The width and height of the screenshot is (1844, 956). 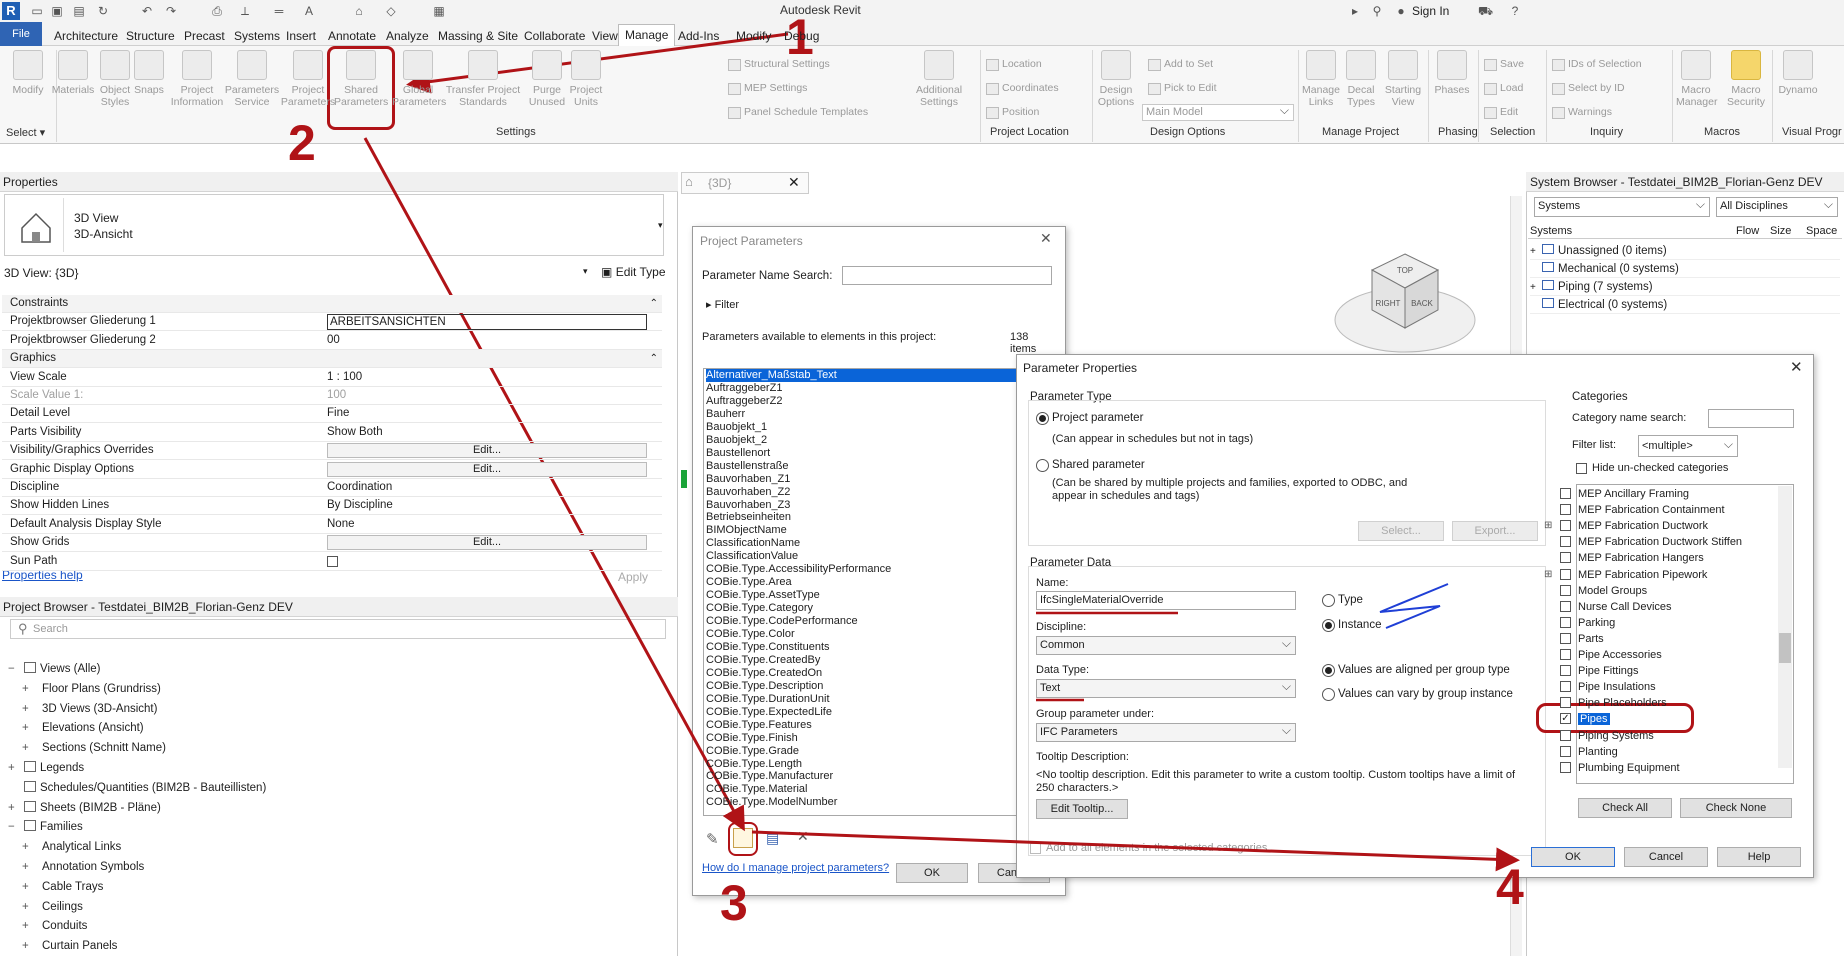 I want to click on column-header-size: Size, so click(x=1780, y=231).